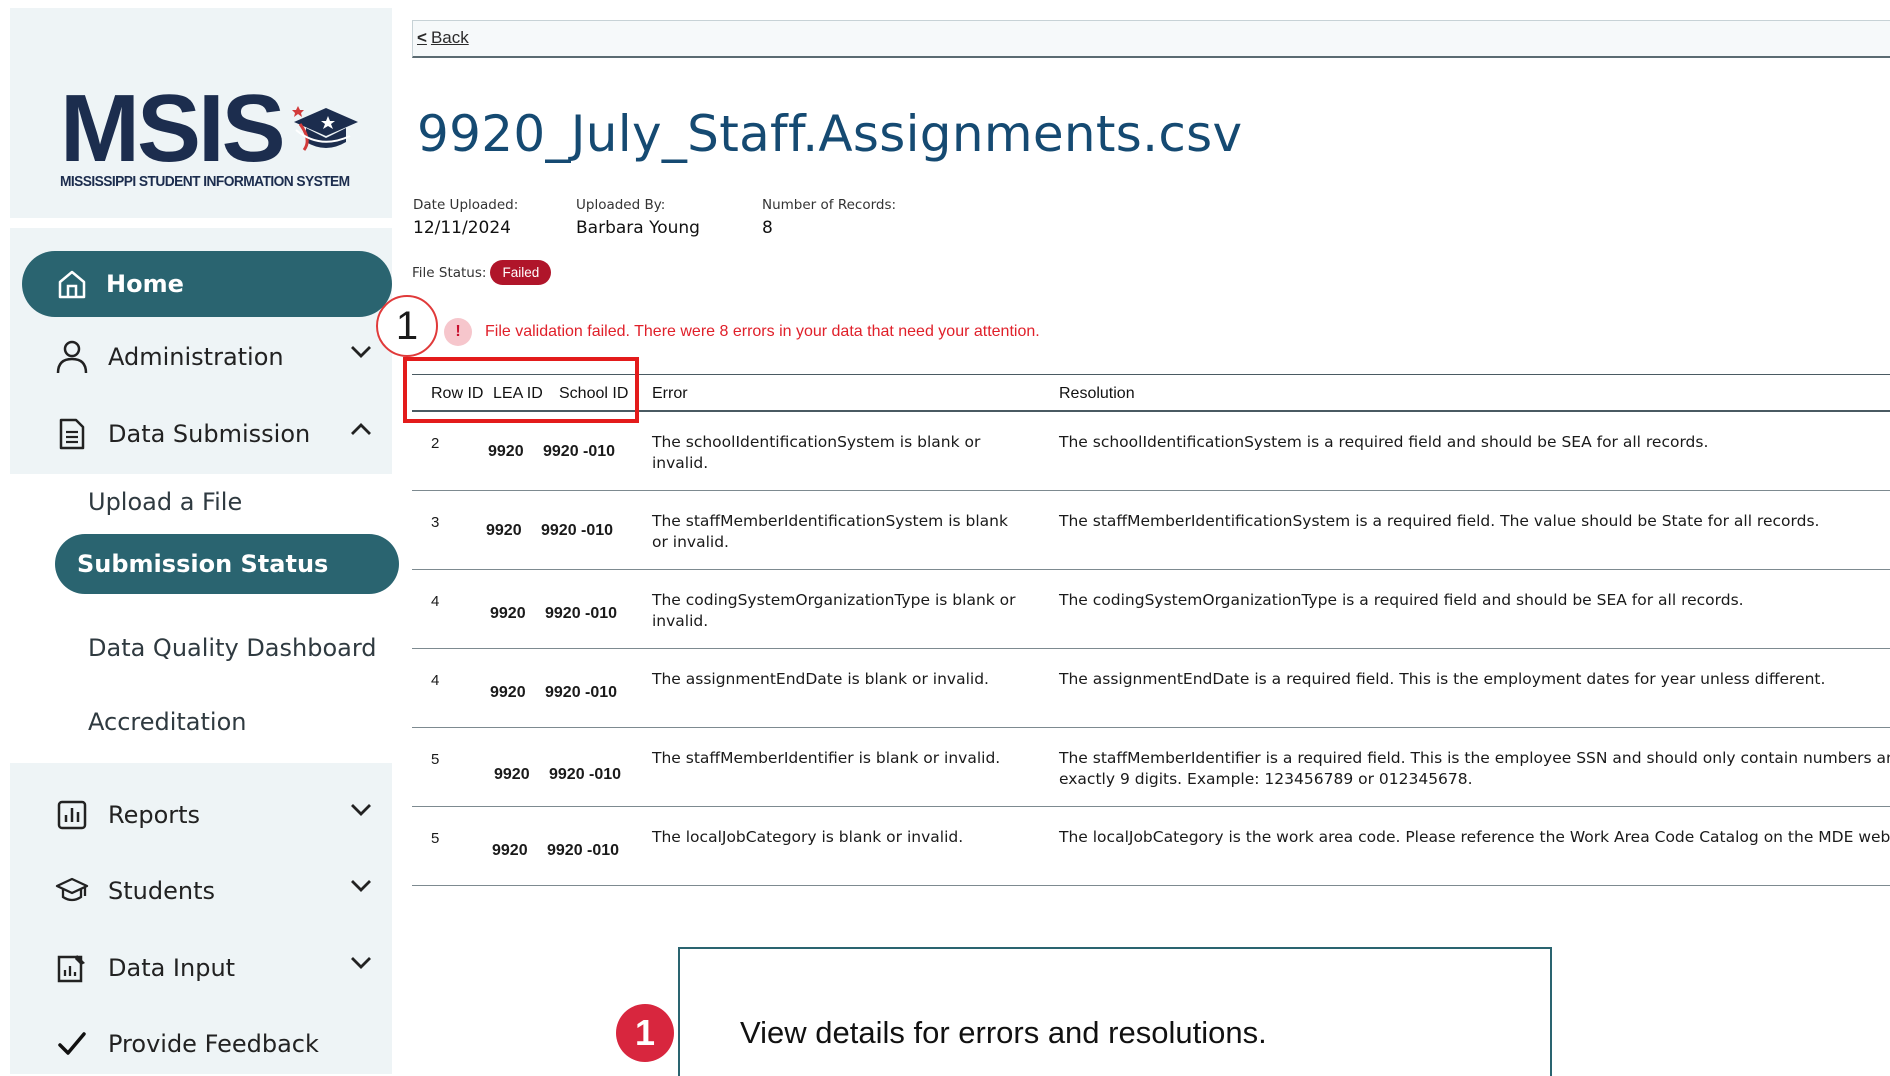  Describe the element at coordinates (829, 217) in the screenshot. I see `number-of-records: Number of Records: 8` at that location.